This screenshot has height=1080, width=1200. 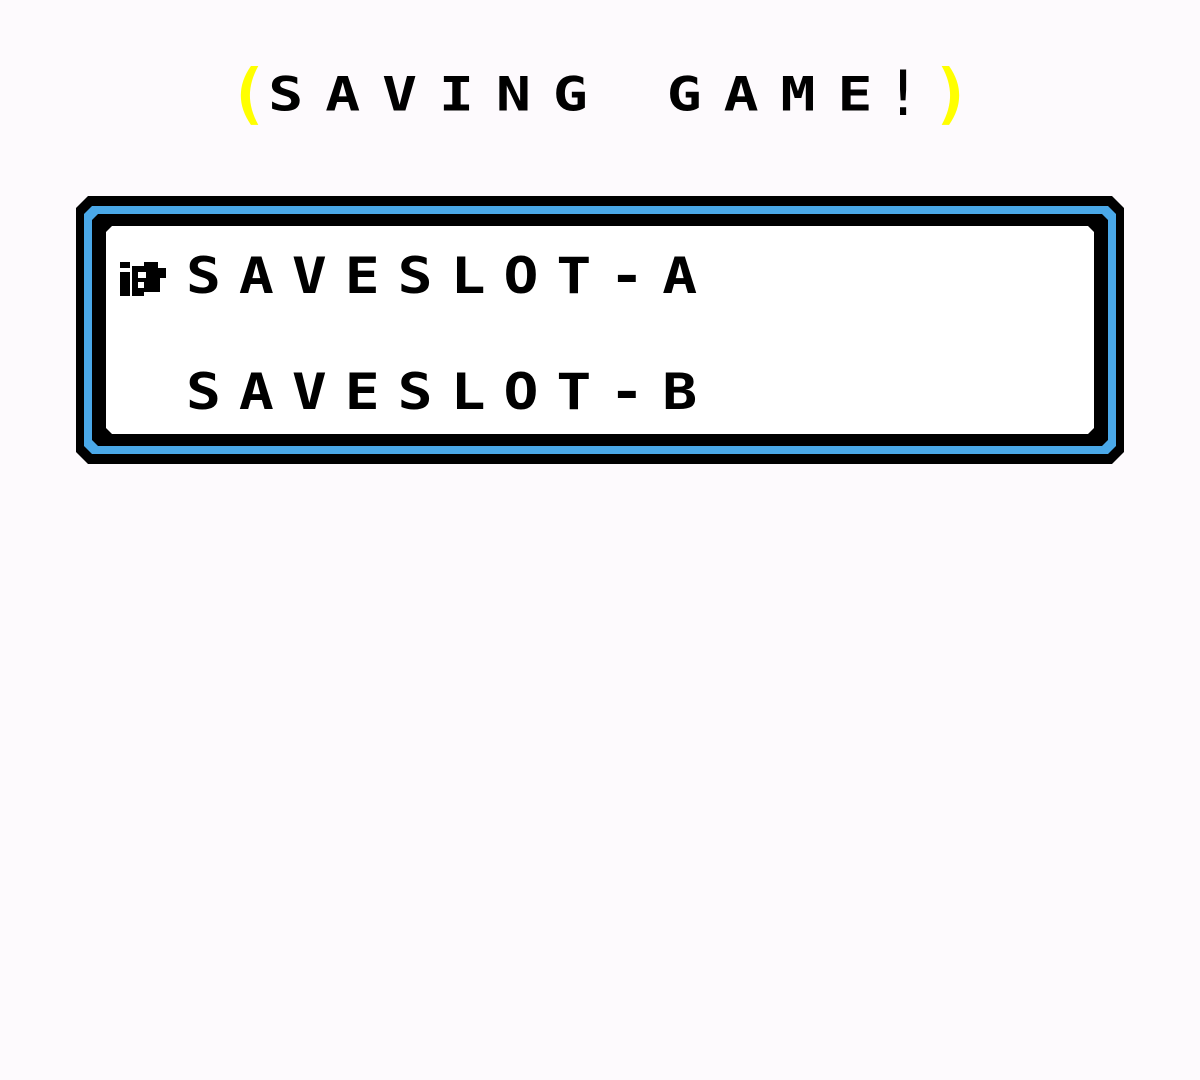 I want to click on saveslot-b-label: SAVESLOT-B, so click(x=451, y=392).